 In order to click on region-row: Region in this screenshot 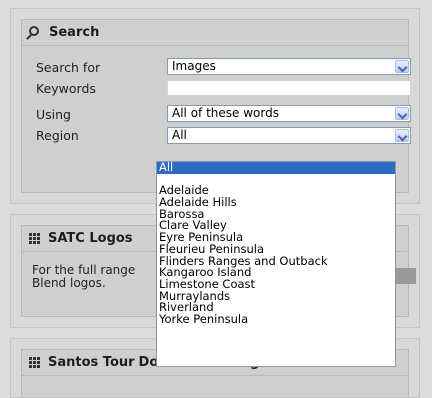, I will do `click(97, 135)`.